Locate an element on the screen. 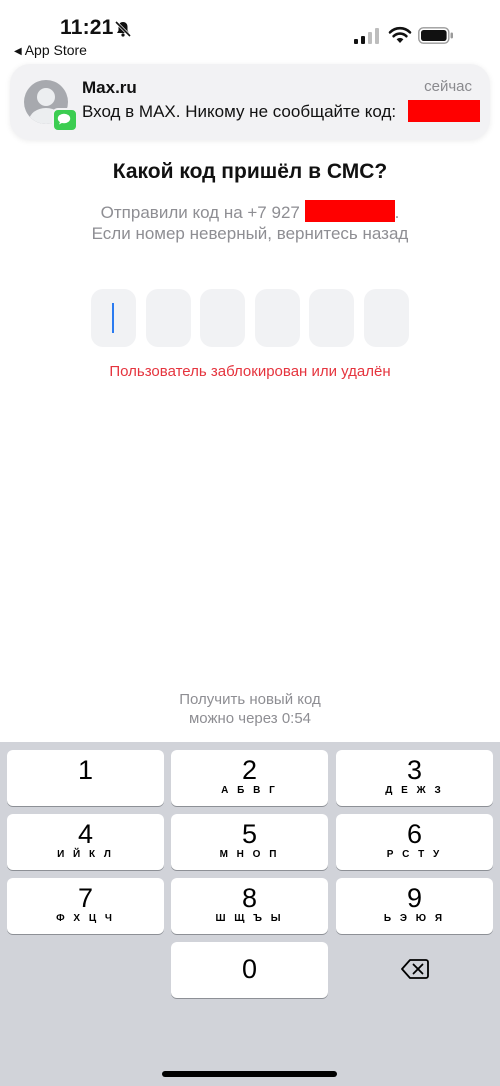  resend-countdown: можно через 0:54 is located at coordinates (250, 718).